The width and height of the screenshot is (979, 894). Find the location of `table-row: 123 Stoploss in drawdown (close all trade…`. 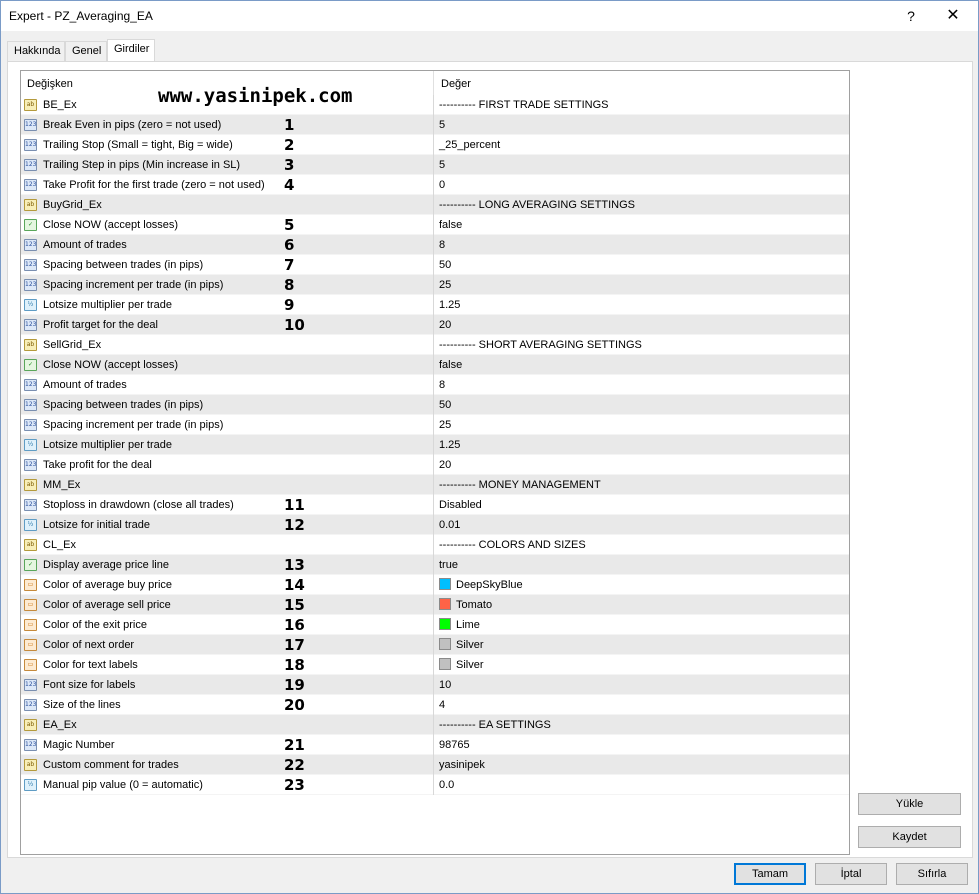

table-row: 123 Stoploss in drawdown (close all trade… is located at coordinates (435, 505).